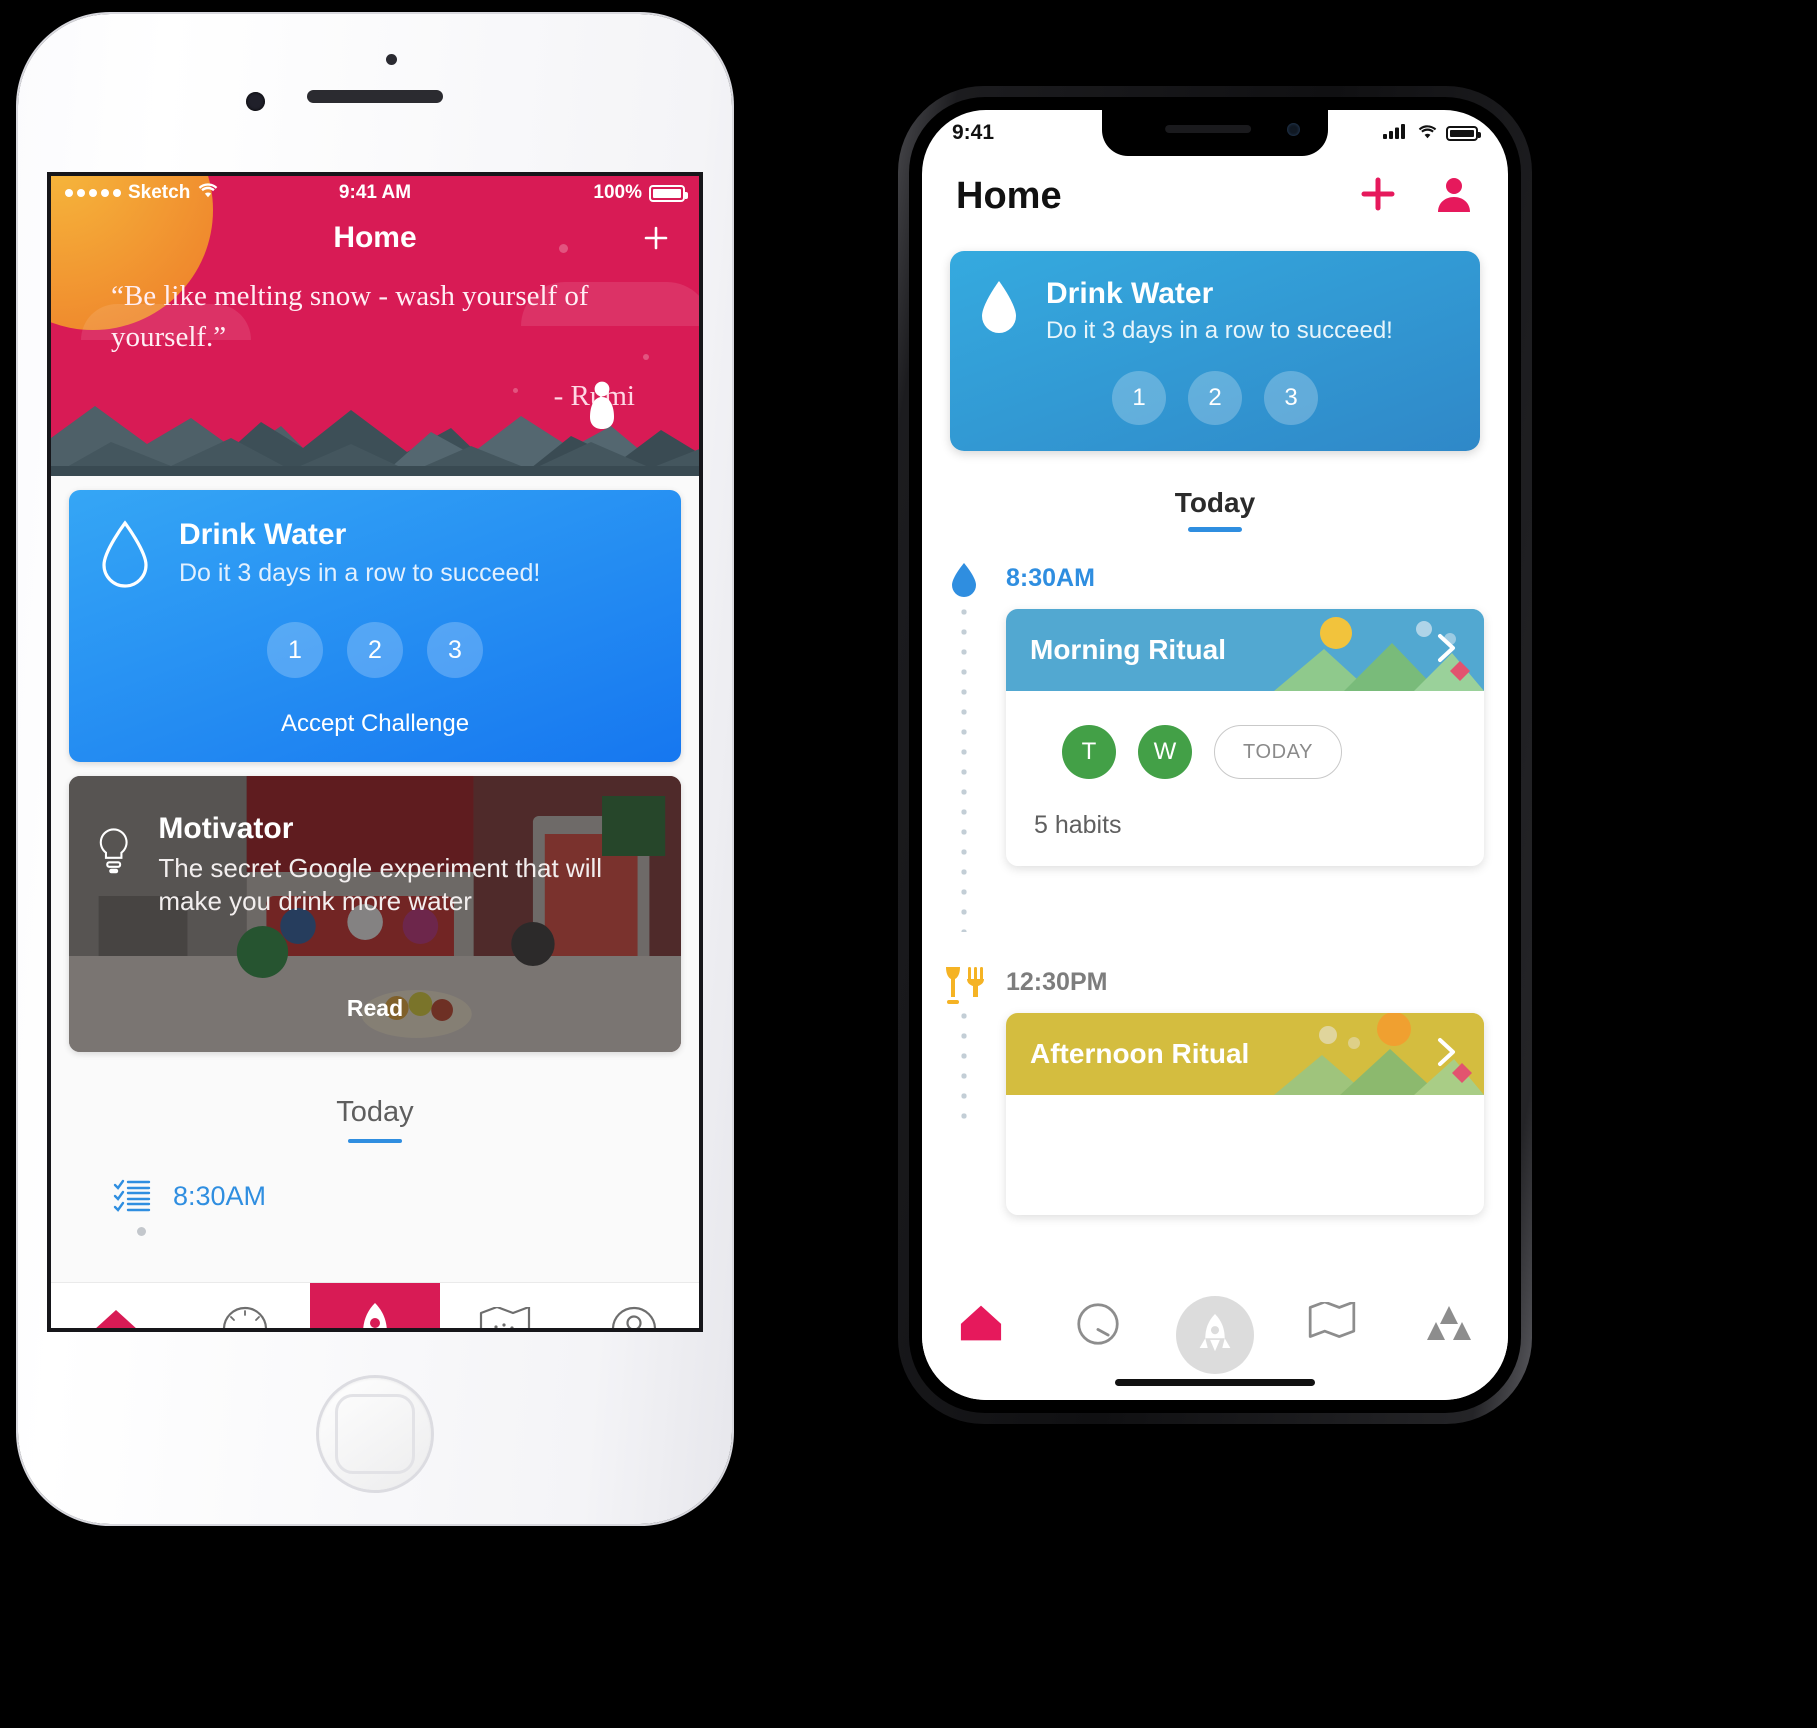 This screenshot has width=1817, height=1728. I want to click on wifi-icon, so click(208, 193).